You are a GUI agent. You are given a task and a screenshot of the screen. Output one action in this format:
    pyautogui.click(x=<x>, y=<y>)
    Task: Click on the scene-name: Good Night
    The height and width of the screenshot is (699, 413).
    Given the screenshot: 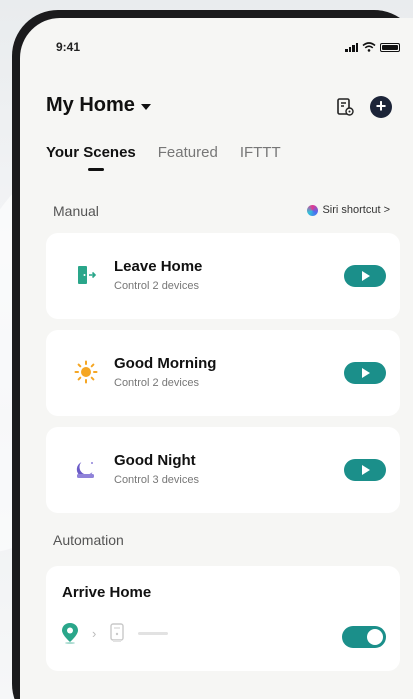 What is the action you would take?
    pyautogui.click(x=155, y=460)
    